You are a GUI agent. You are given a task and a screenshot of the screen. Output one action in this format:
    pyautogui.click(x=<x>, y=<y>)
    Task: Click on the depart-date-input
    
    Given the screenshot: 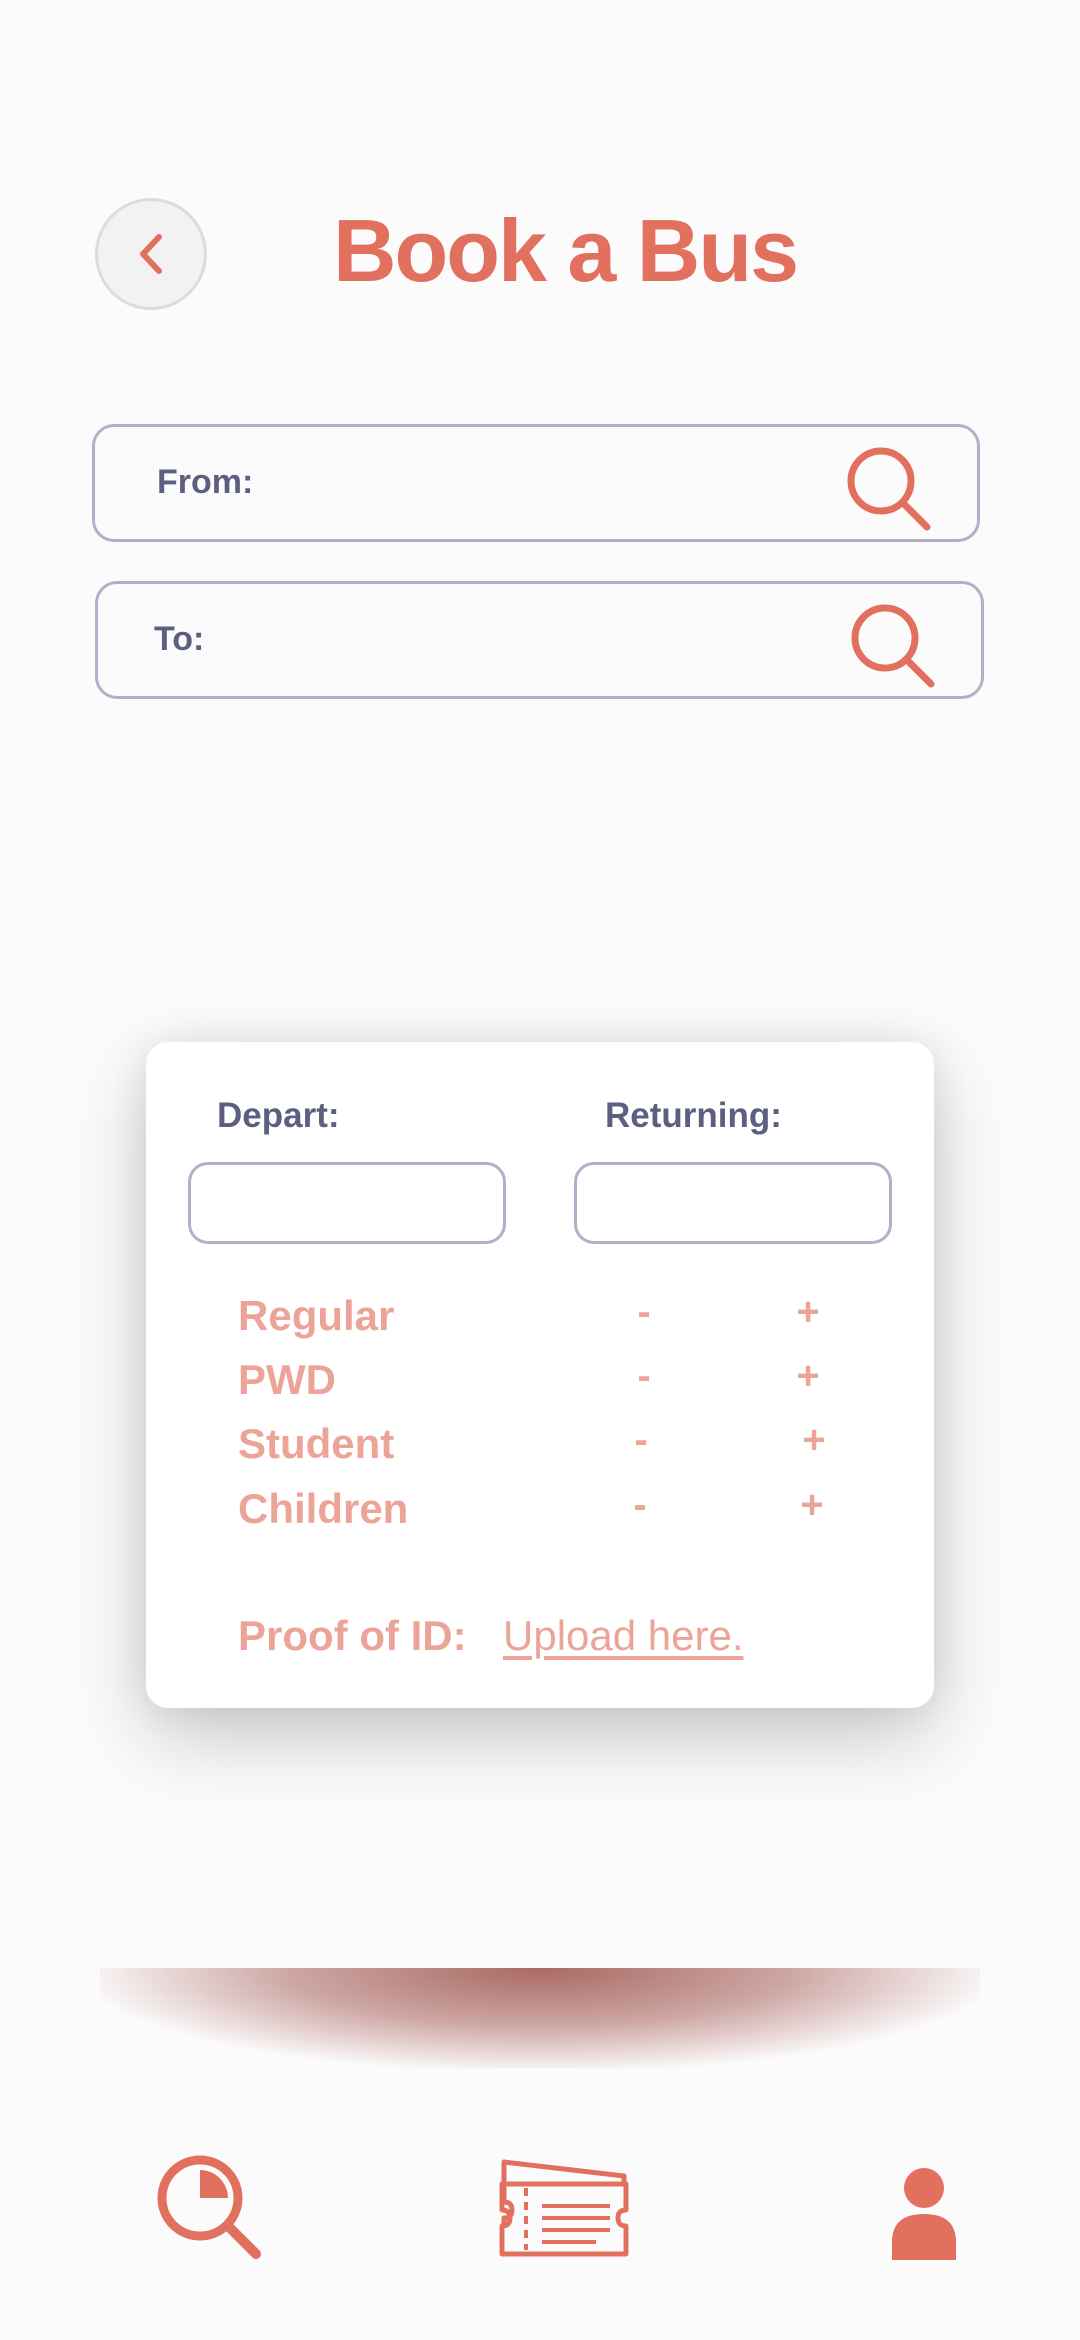 What is the action you would take?
    pyautogui.click(x=347, y=1203)
    